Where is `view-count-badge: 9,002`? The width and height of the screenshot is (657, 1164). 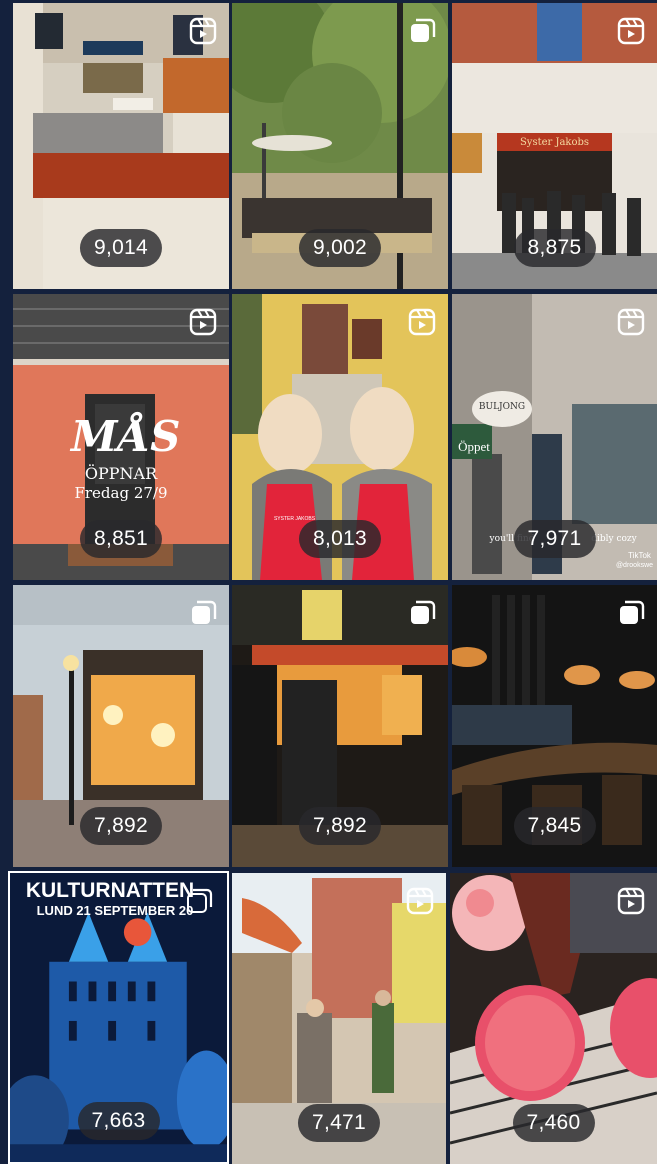 view-count-badge: 9,002 is located at coordinates (340, 248).